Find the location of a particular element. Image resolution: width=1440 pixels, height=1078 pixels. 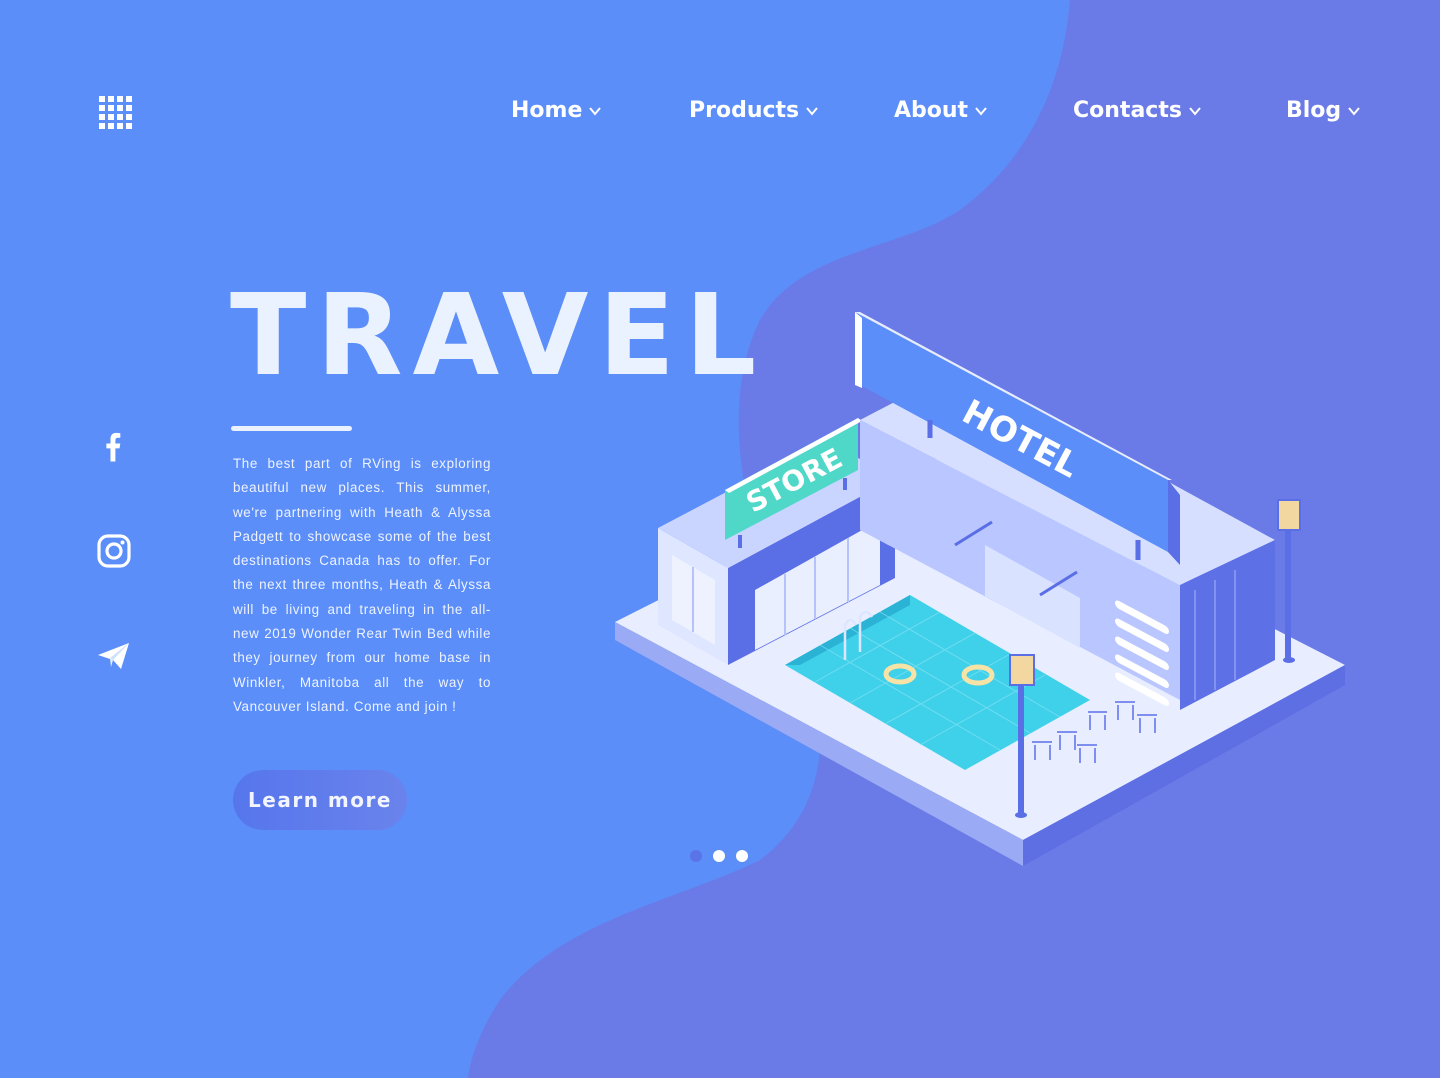

learn-more-button: Learn more is located at coordinates (320, 800).